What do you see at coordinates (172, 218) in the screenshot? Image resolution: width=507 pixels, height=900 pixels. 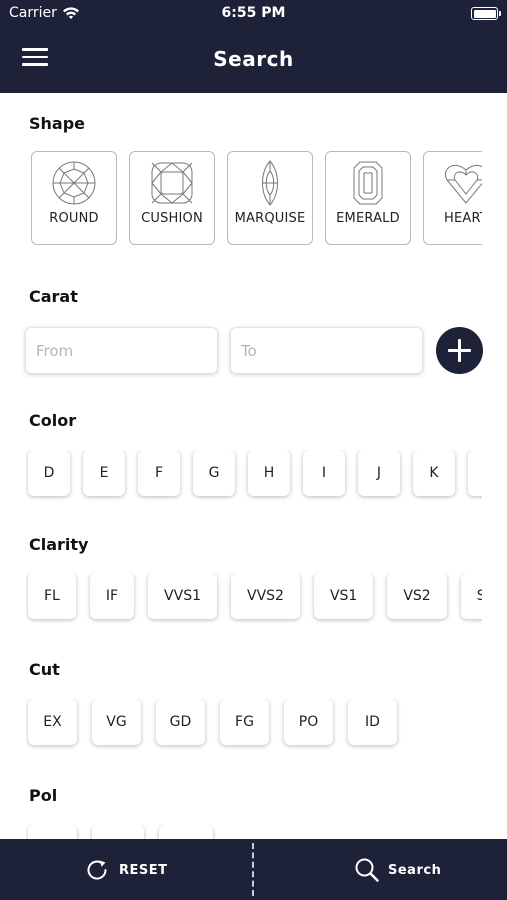 I see `shape-label: CUSHION` at bounding box center [172, 218].